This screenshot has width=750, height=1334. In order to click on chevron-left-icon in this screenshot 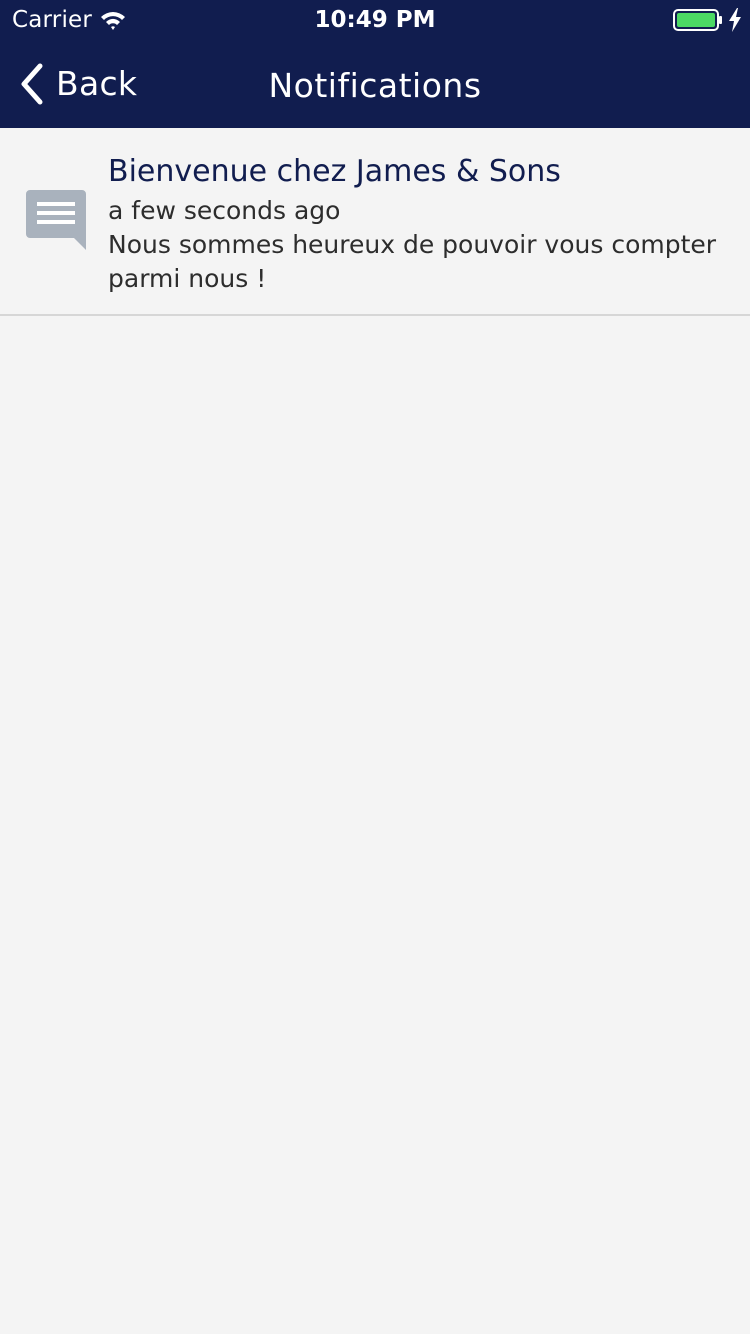, I will do `click(32, 84)`.